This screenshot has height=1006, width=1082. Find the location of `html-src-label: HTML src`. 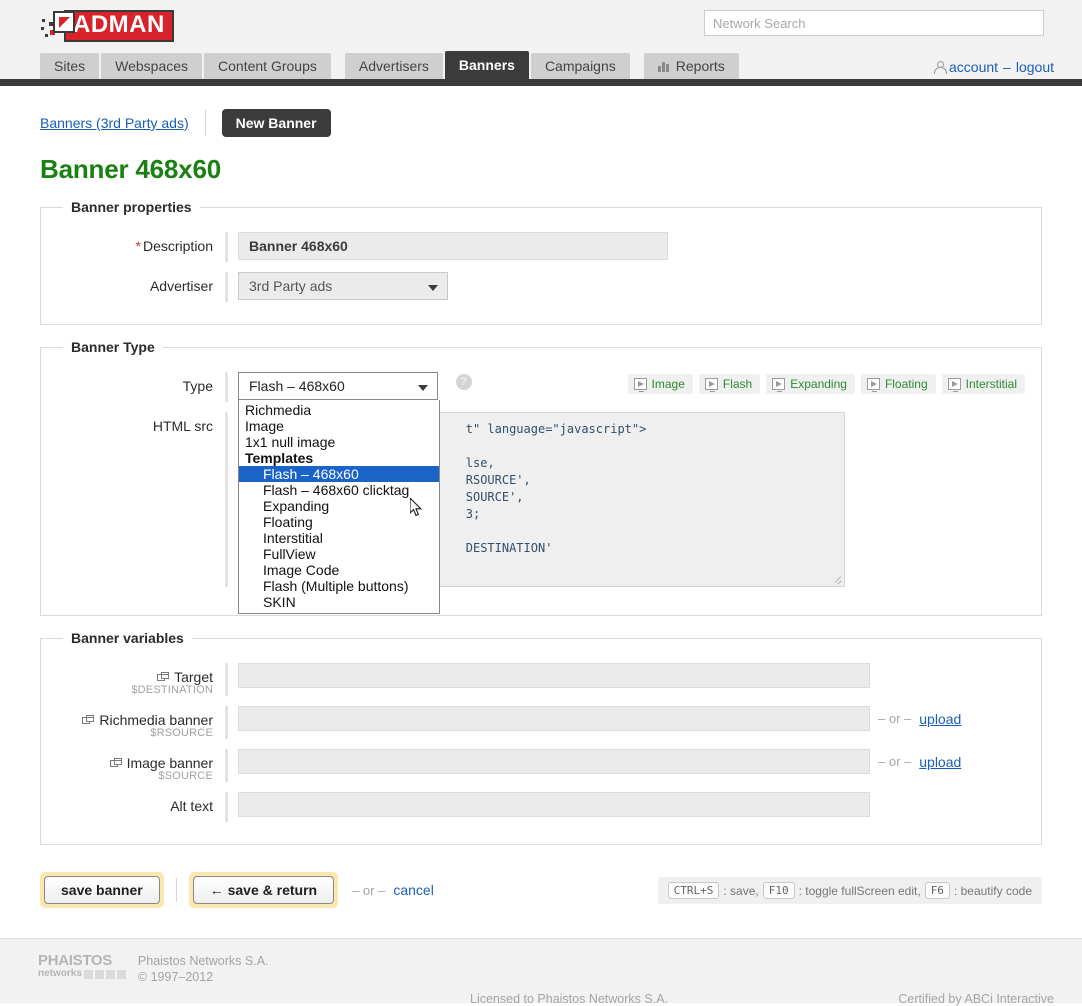

html-src-label: HTML src is located at coordinates (127, 426).